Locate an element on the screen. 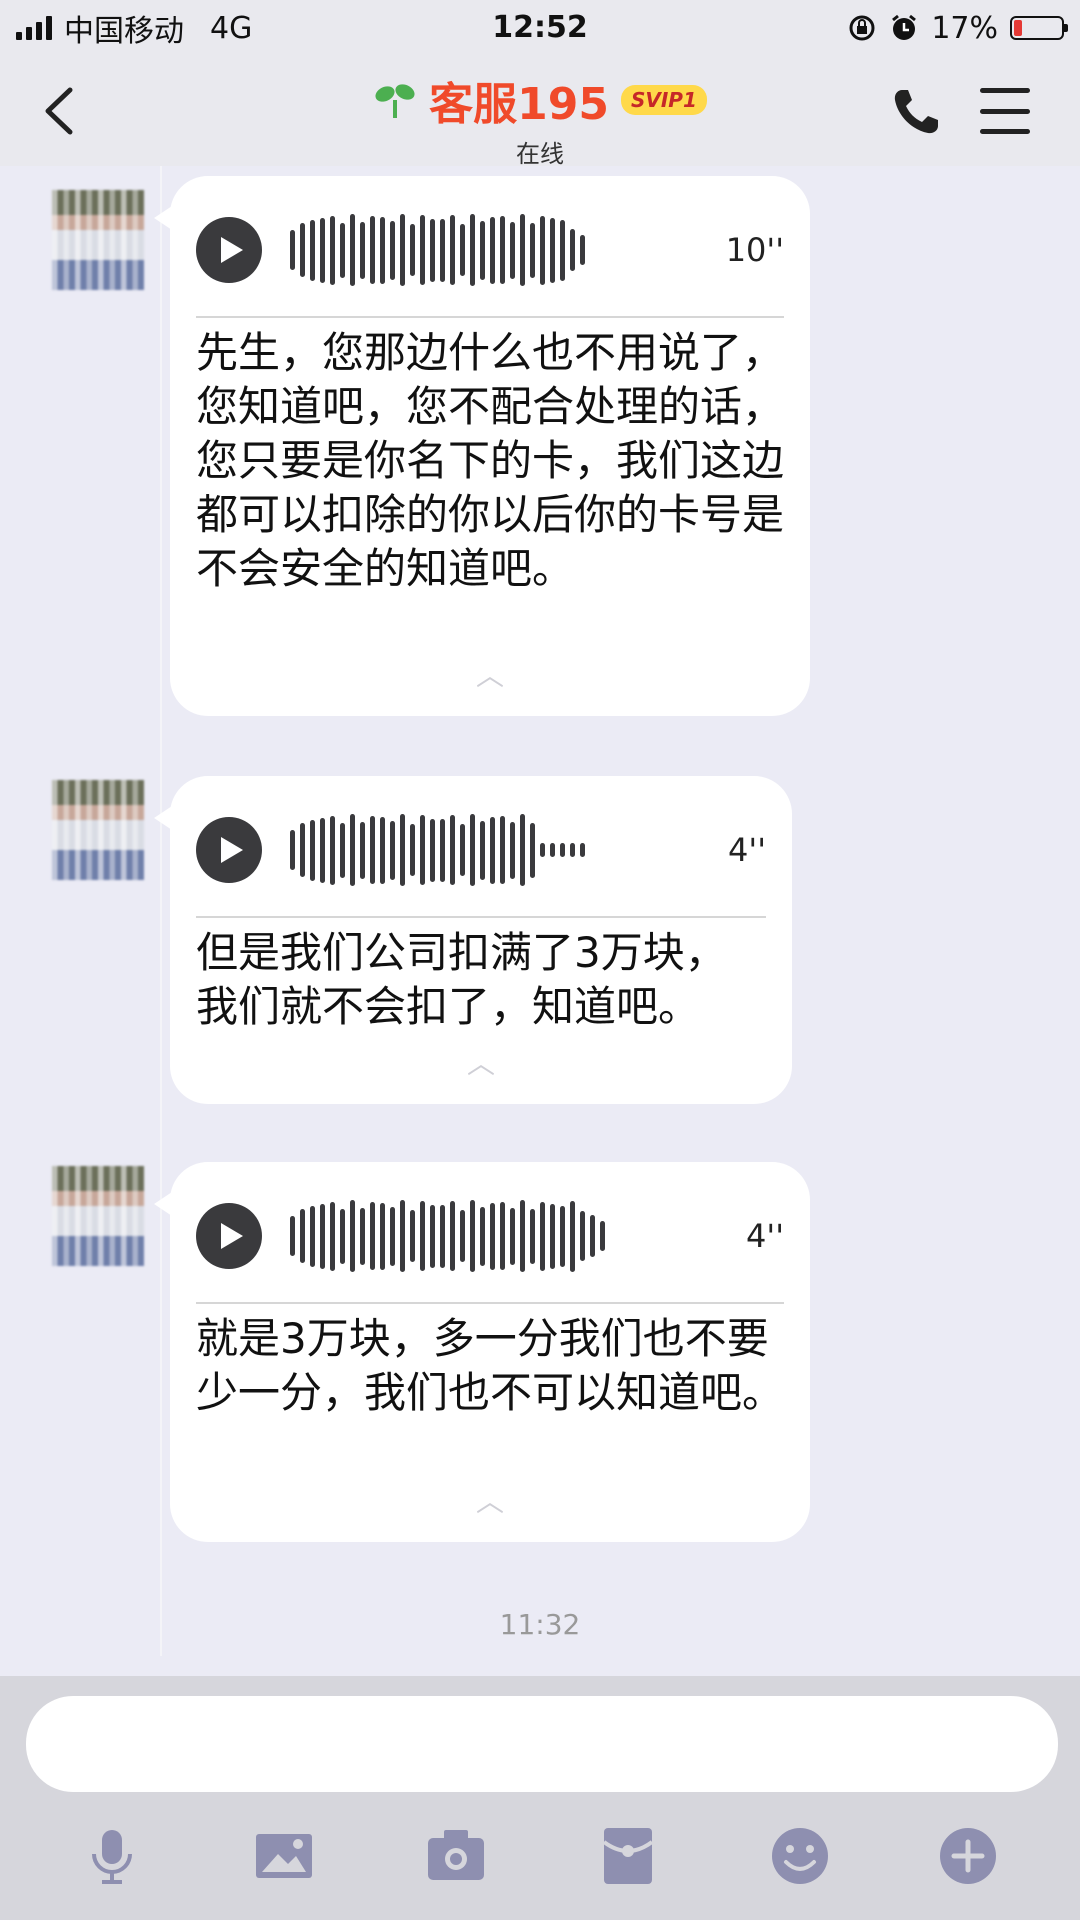 This screenshot has width=1080, height=1920. menu-button is located at coordinates (1005, 111).